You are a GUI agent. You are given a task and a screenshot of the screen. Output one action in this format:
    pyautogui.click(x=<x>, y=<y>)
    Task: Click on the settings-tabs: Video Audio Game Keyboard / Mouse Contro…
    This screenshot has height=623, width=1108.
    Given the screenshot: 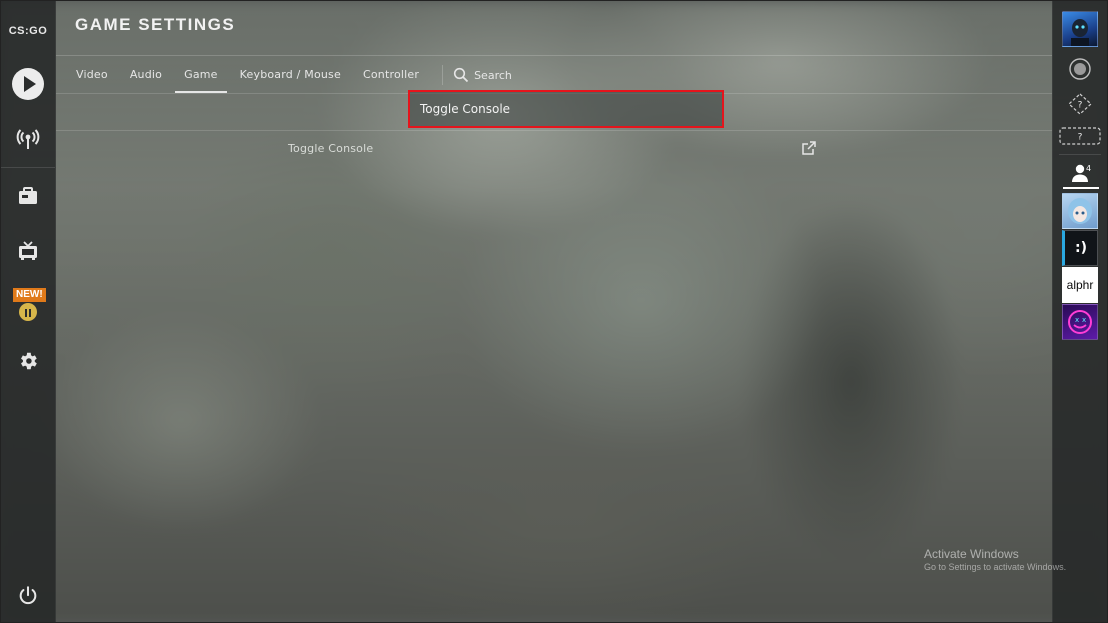 What is the action you would take?
    pyautogui.click(x=288, y=75)
    